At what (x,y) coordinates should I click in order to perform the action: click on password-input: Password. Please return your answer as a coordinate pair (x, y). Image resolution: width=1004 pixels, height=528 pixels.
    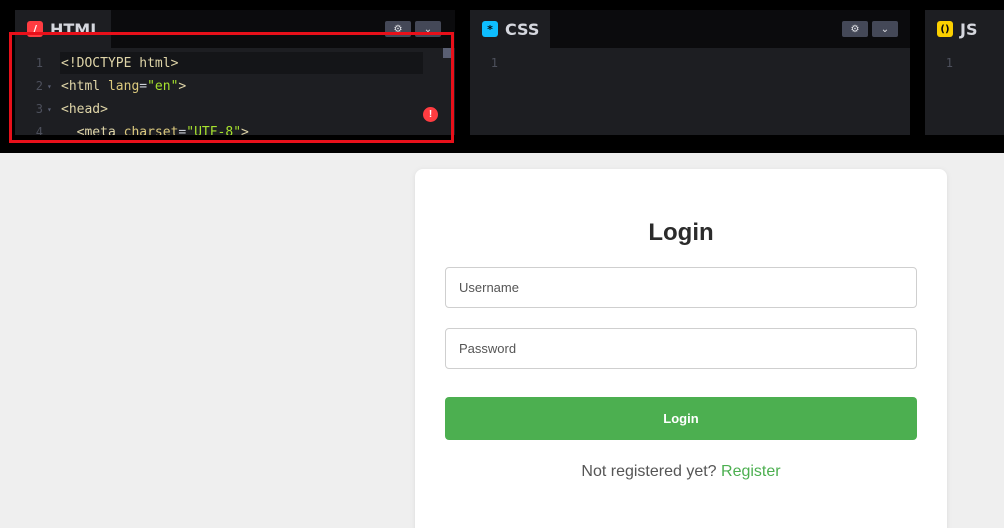
    Looking at the image, I should click on (681, 348).